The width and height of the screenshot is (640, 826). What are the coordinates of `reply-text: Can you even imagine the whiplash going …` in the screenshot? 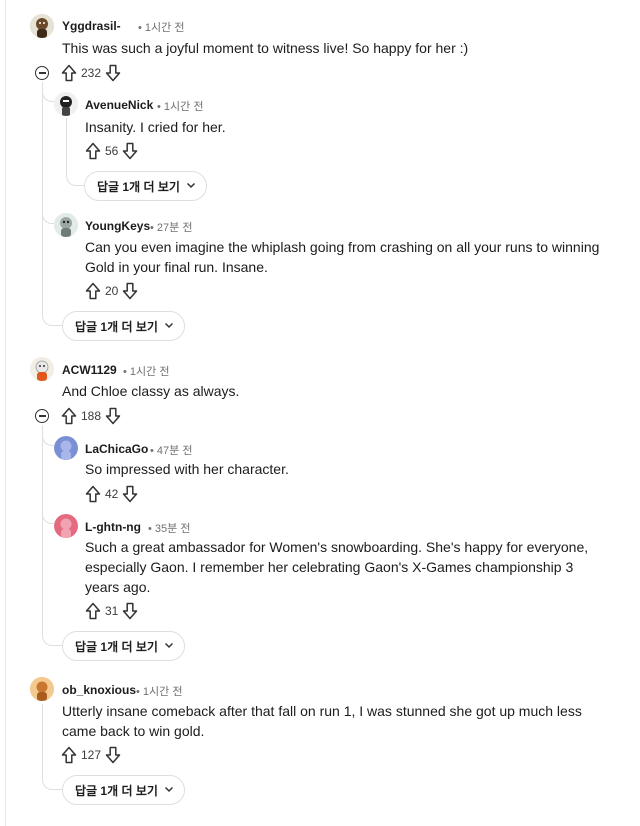 It's located at (342, 257).